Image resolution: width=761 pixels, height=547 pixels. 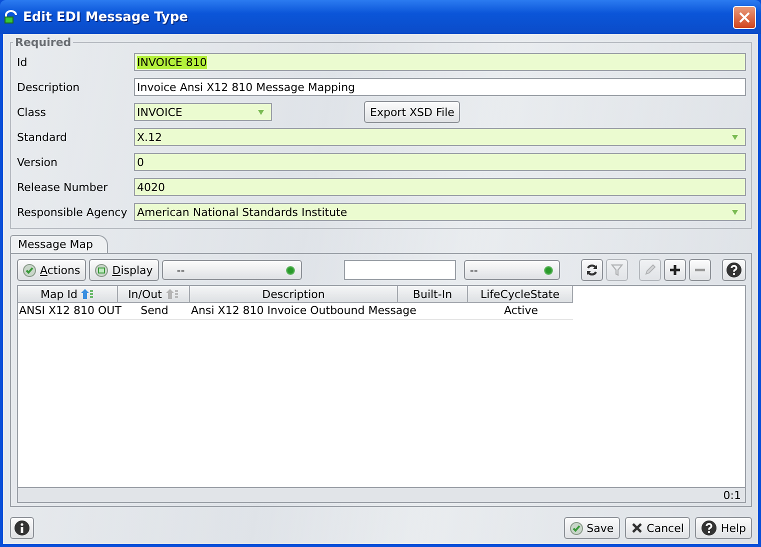 I want to click on input-field: INVOICE 810, so click(x=440, y=62).